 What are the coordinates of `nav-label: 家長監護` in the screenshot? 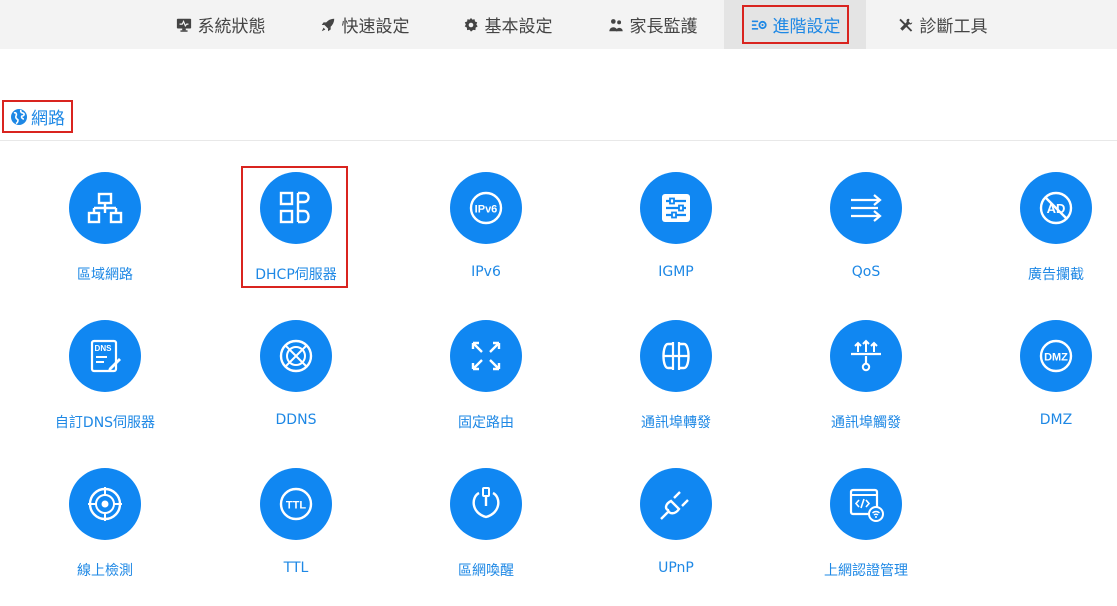 It's located at (663, 27).